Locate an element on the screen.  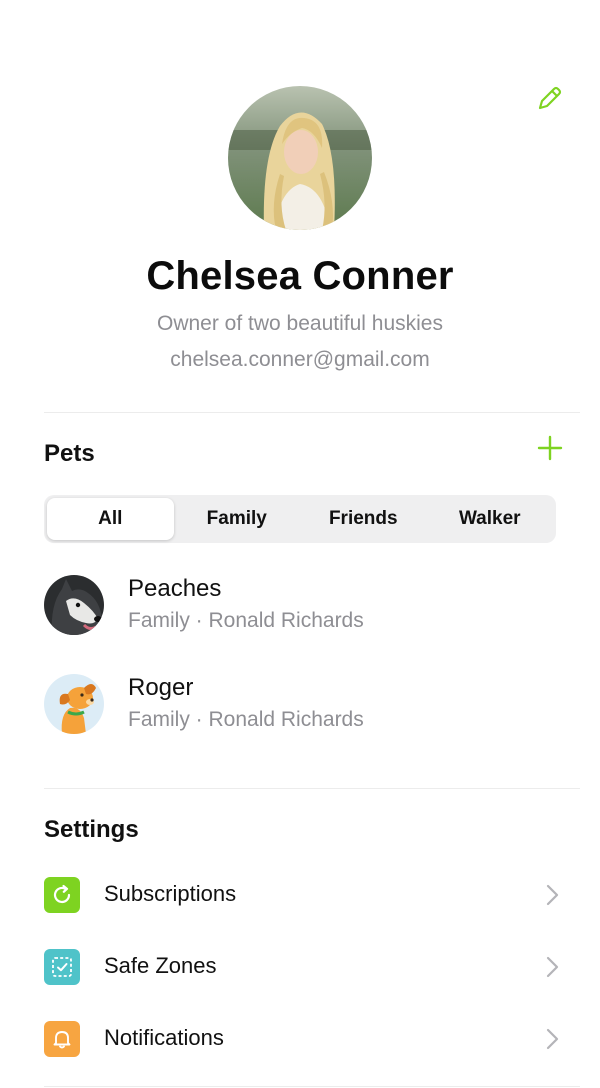
add-pet-button is located at coordinates (550, 448).